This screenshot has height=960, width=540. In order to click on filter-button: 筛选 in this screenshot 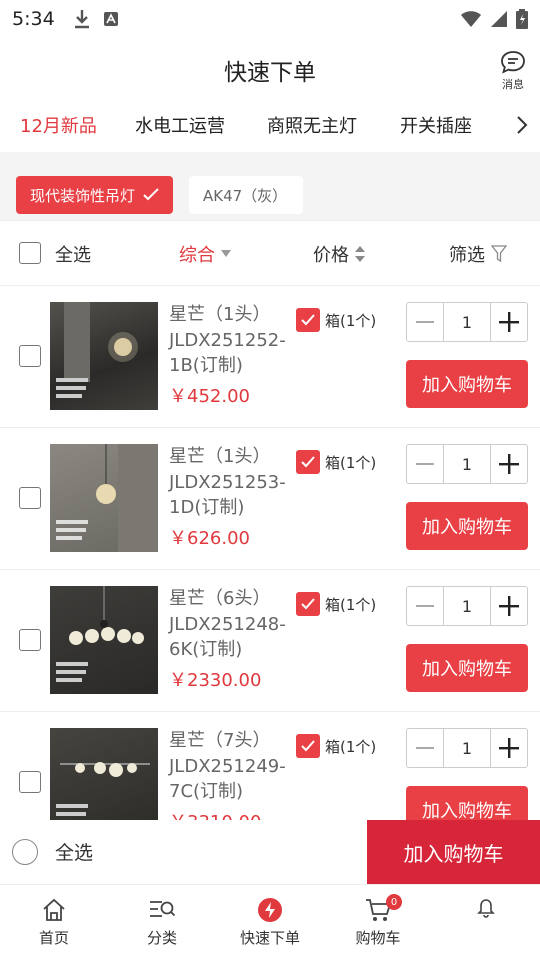, I will do `click(478, 254)`.